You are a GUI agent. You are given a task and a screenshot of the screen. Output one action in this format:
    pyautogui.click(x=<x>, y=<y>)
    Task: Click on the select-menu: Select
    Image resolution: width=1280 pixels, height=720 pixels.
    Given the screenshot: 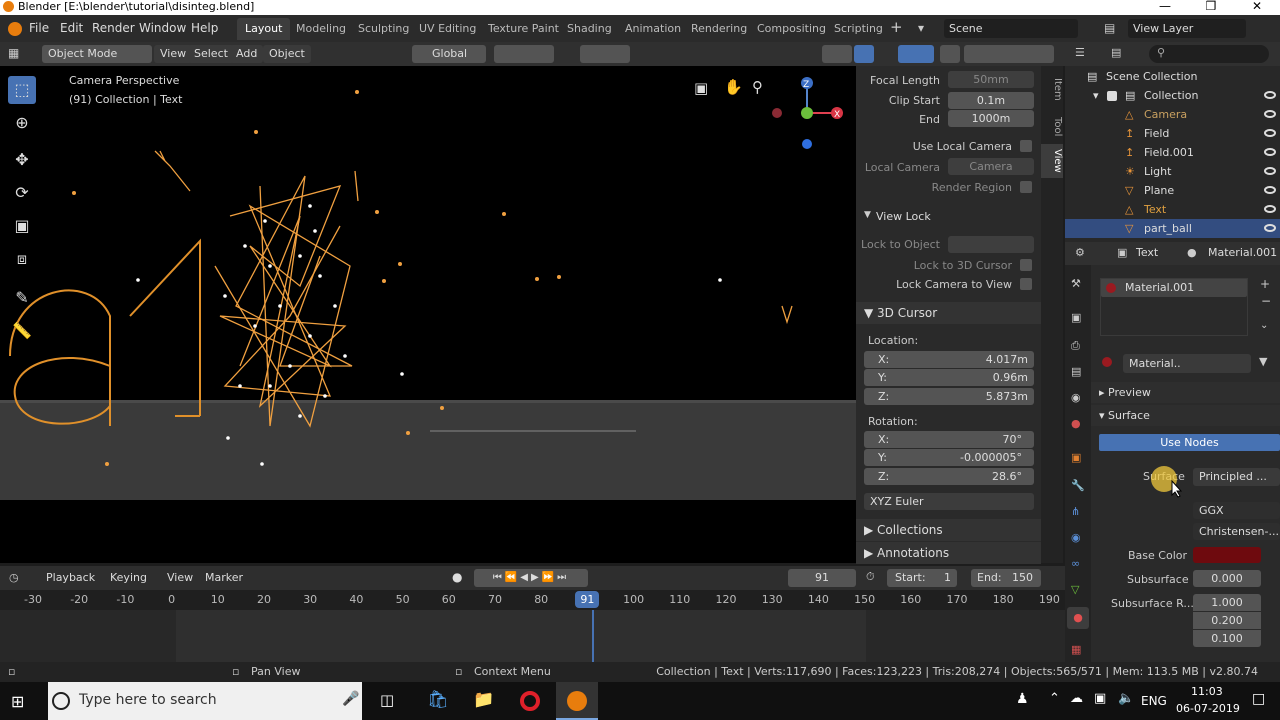 What is the action you would take?
    pyautogui.click(x=211, y=54)
    